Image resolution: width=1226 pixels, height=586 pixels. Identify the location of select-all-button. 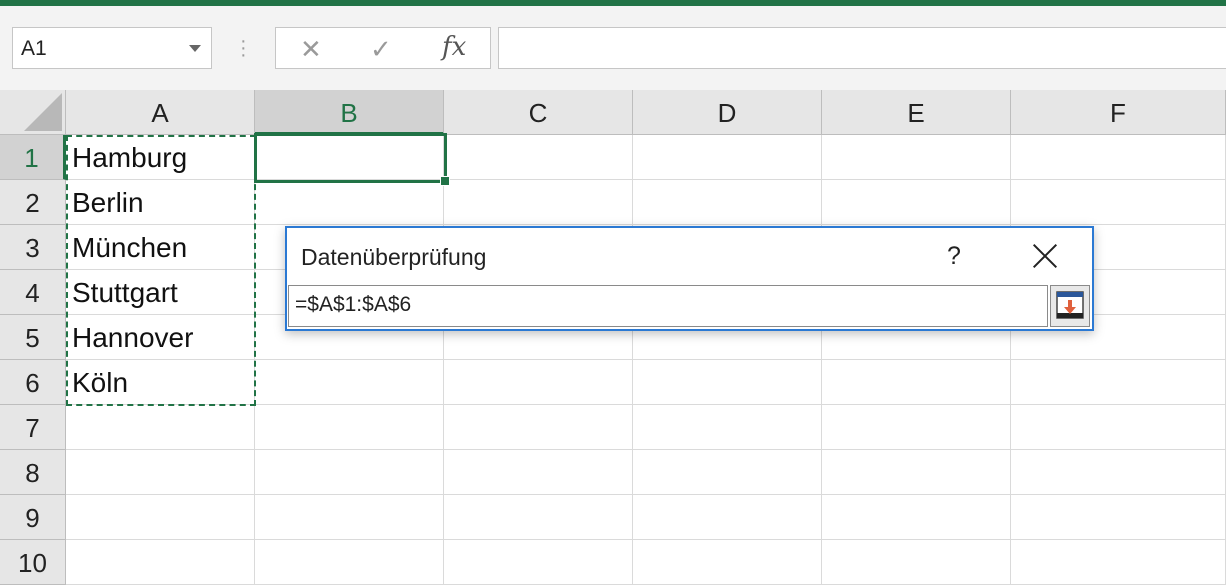
(33, 112).